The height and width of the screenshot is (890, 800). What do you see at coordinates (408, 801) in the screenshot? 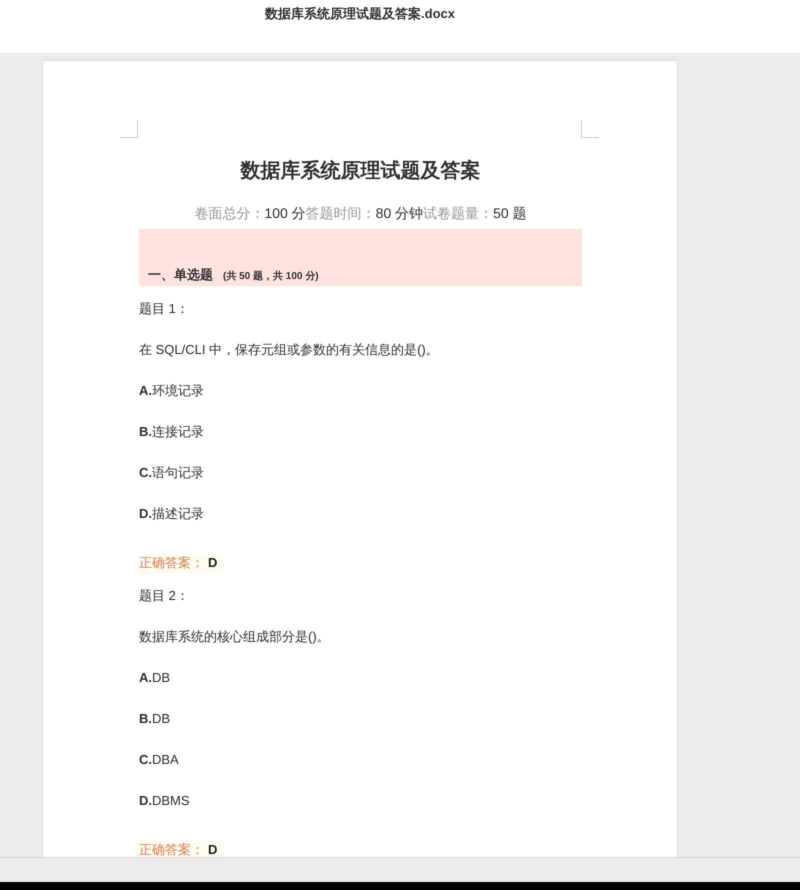
I see `answer-option: D.DBMS` at bounding box center [408, 801].